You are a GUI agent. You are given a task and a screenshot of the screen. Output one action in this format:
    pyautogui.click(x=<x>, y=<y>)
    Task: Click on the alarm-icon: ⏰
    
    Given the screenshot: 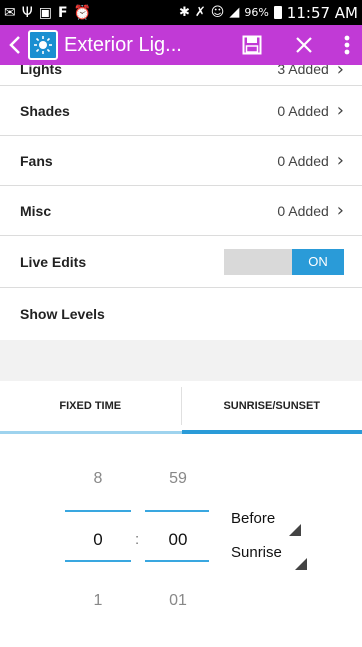 What is the action you would take?
    pyautogui.click(x=82, y=12)
    